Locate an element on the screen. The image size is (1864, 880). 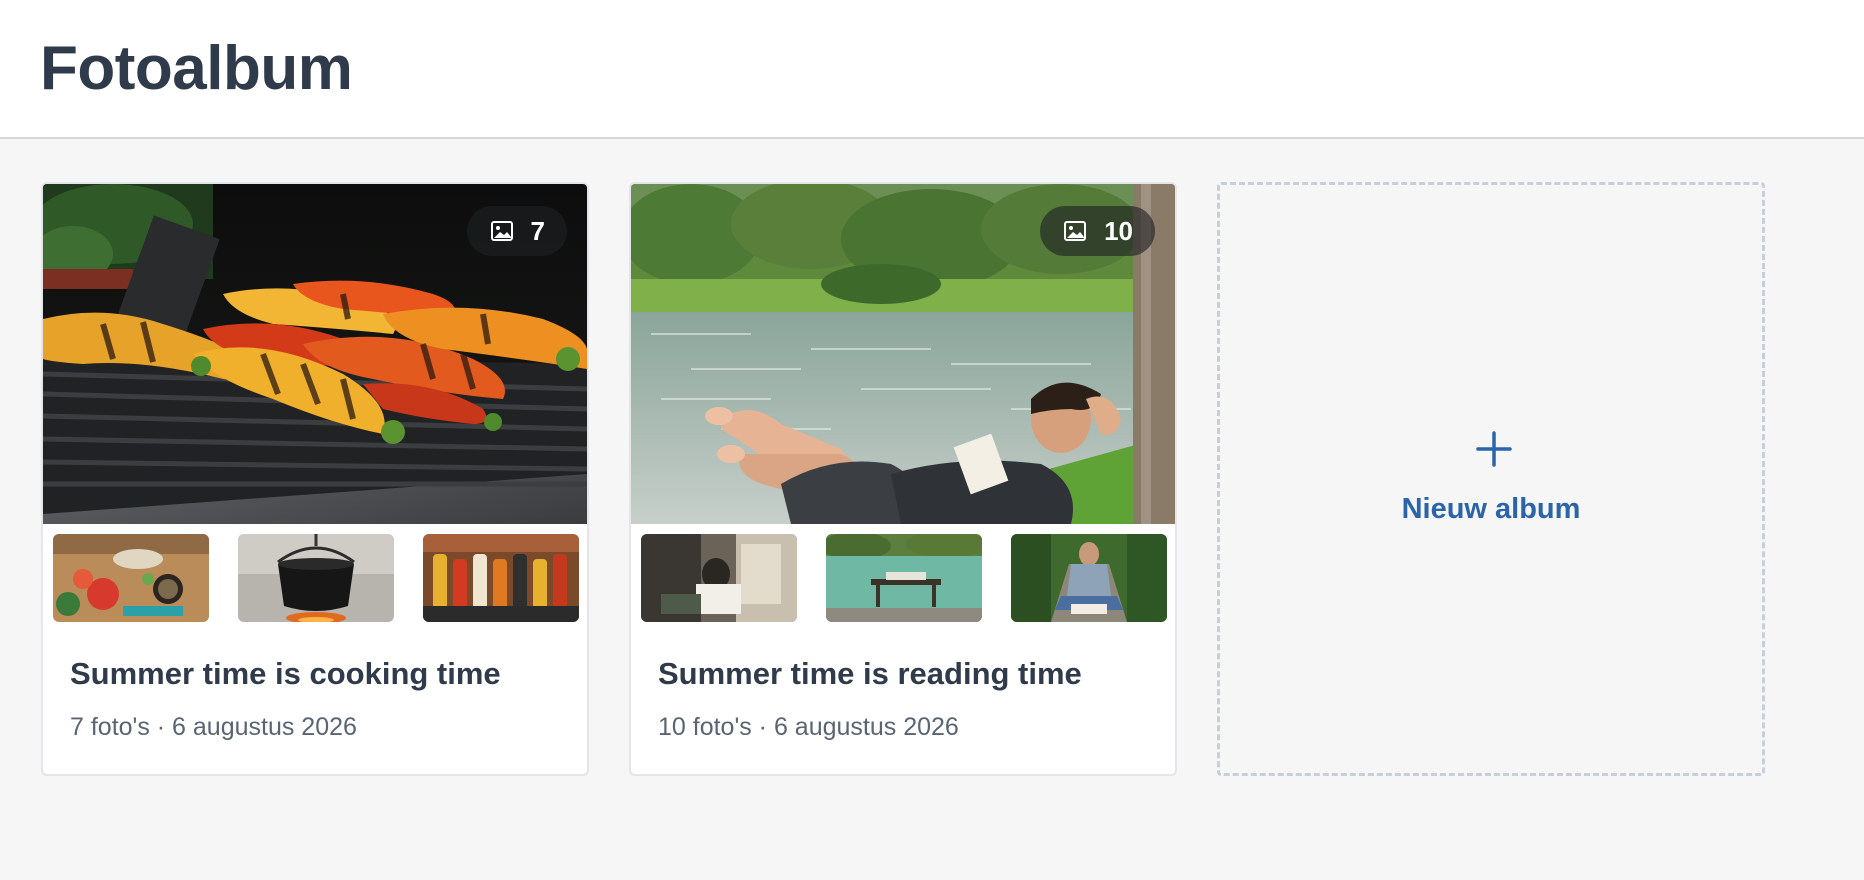
album-cover-image: 10 is located at coordinates (903, 354).